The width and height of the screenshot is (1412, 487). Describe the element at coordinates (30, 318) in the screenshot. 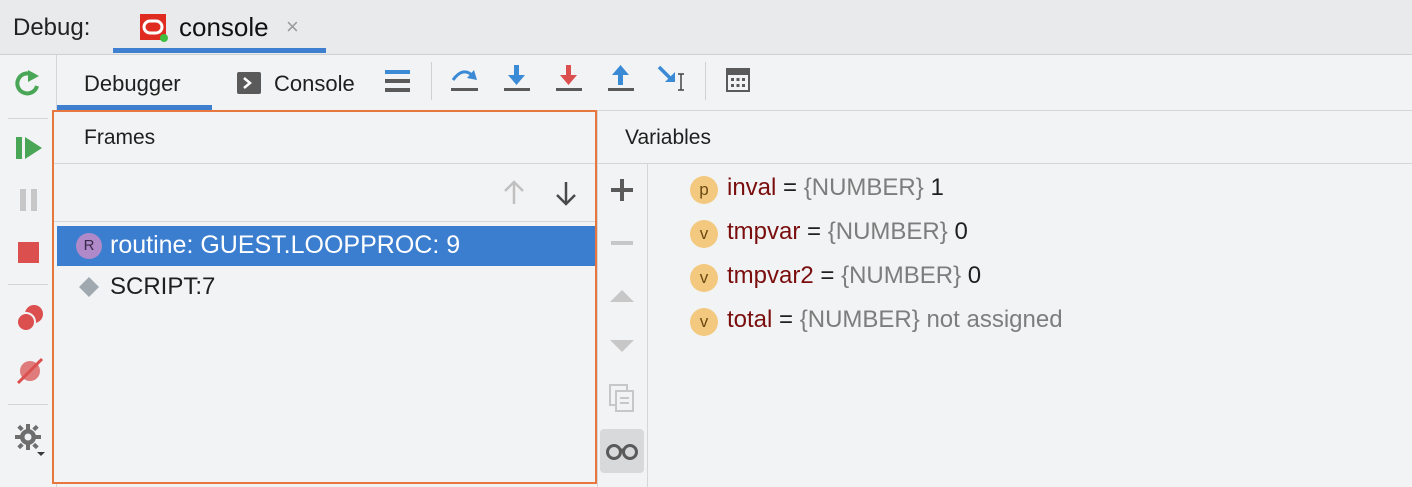

I see `view-breakpoints-icon` at that location.